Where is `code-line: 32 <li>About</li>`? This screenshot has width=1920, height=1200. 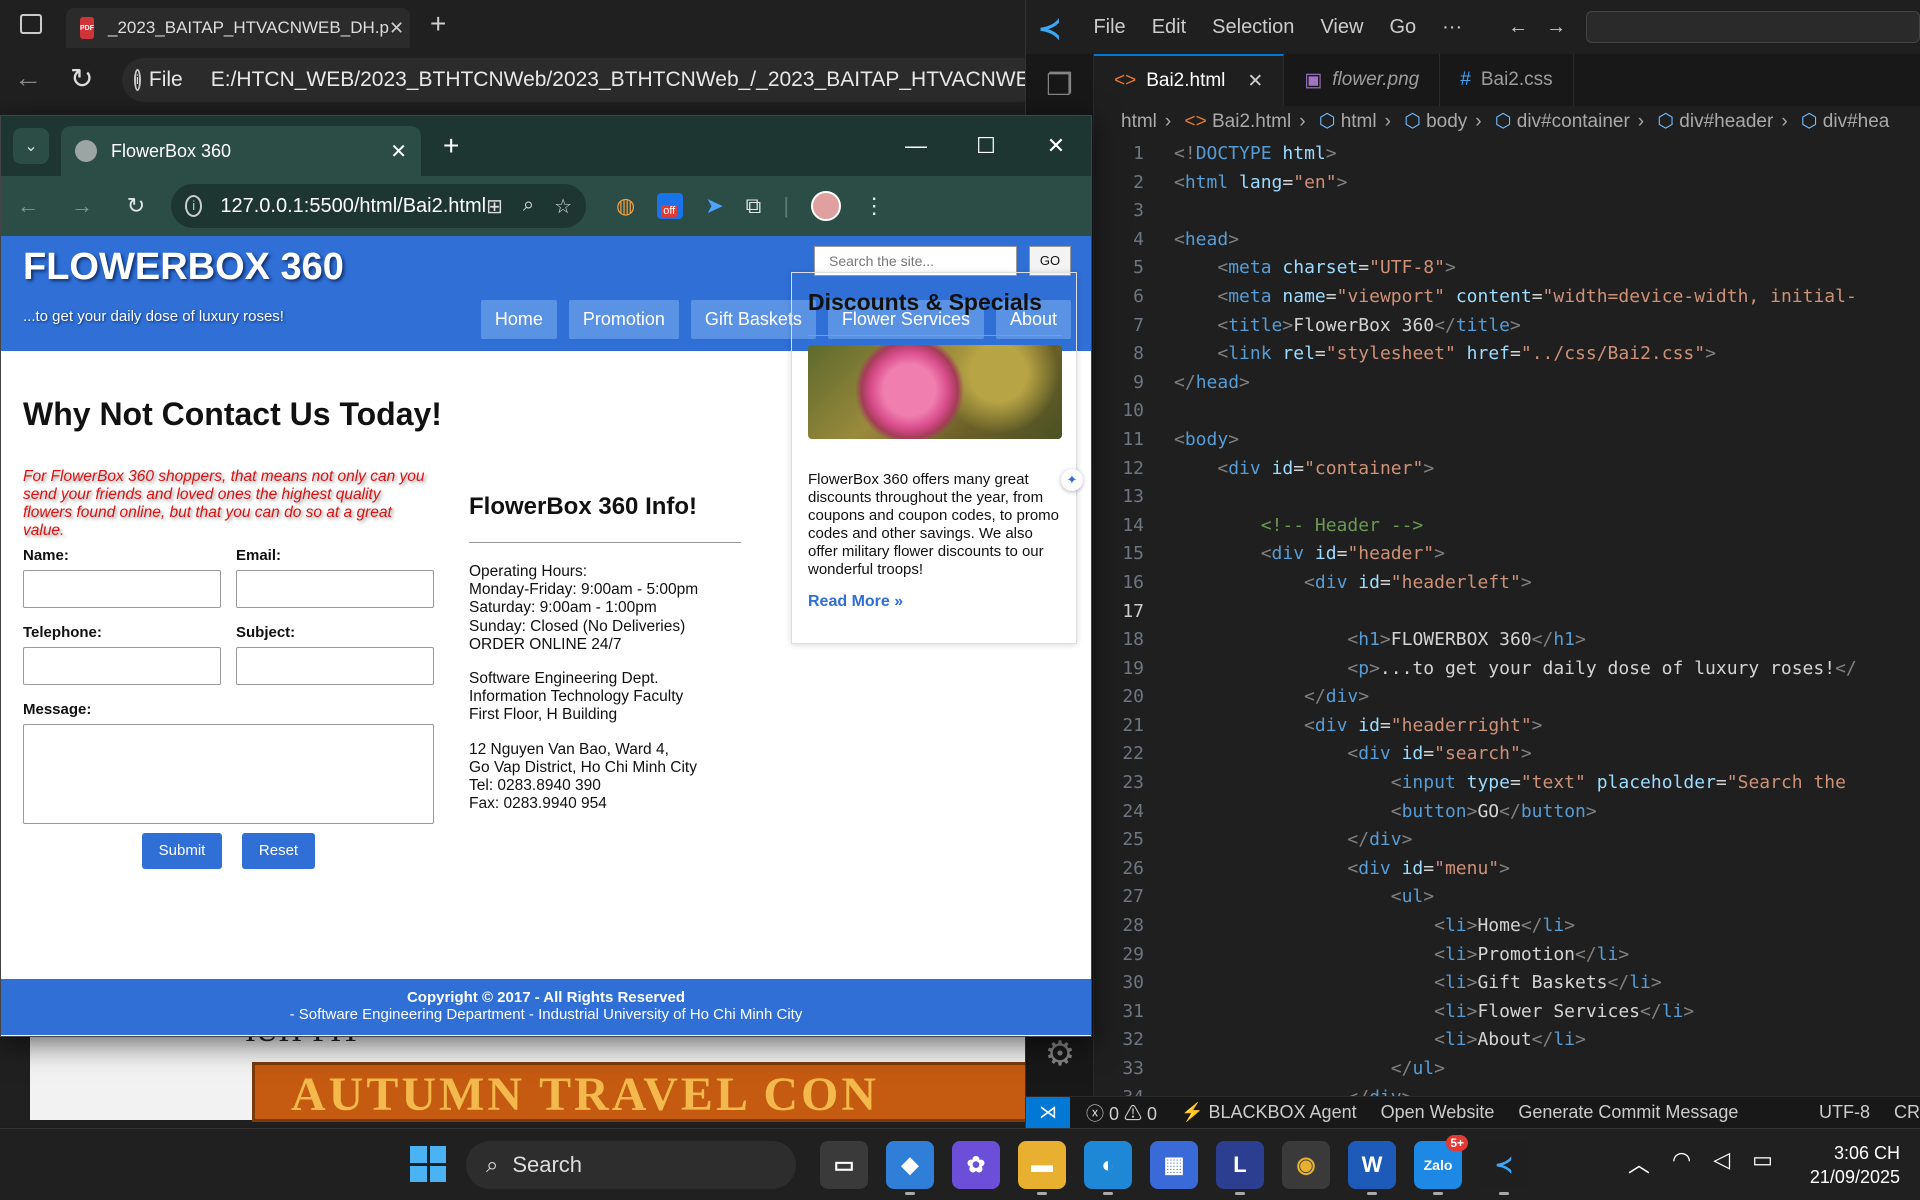
code-line: 32 <li>About</li> is located at coordinates (1507, 1040).